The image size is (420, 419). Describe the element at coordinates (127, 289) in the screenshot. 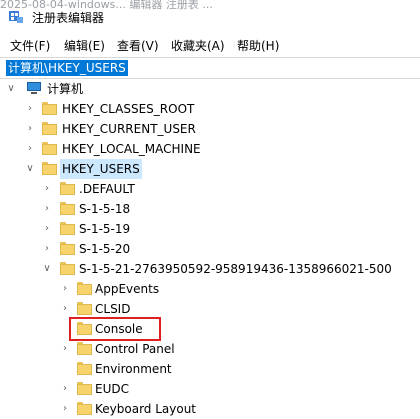

I see `tree-item-label: AppEvents` at that location.